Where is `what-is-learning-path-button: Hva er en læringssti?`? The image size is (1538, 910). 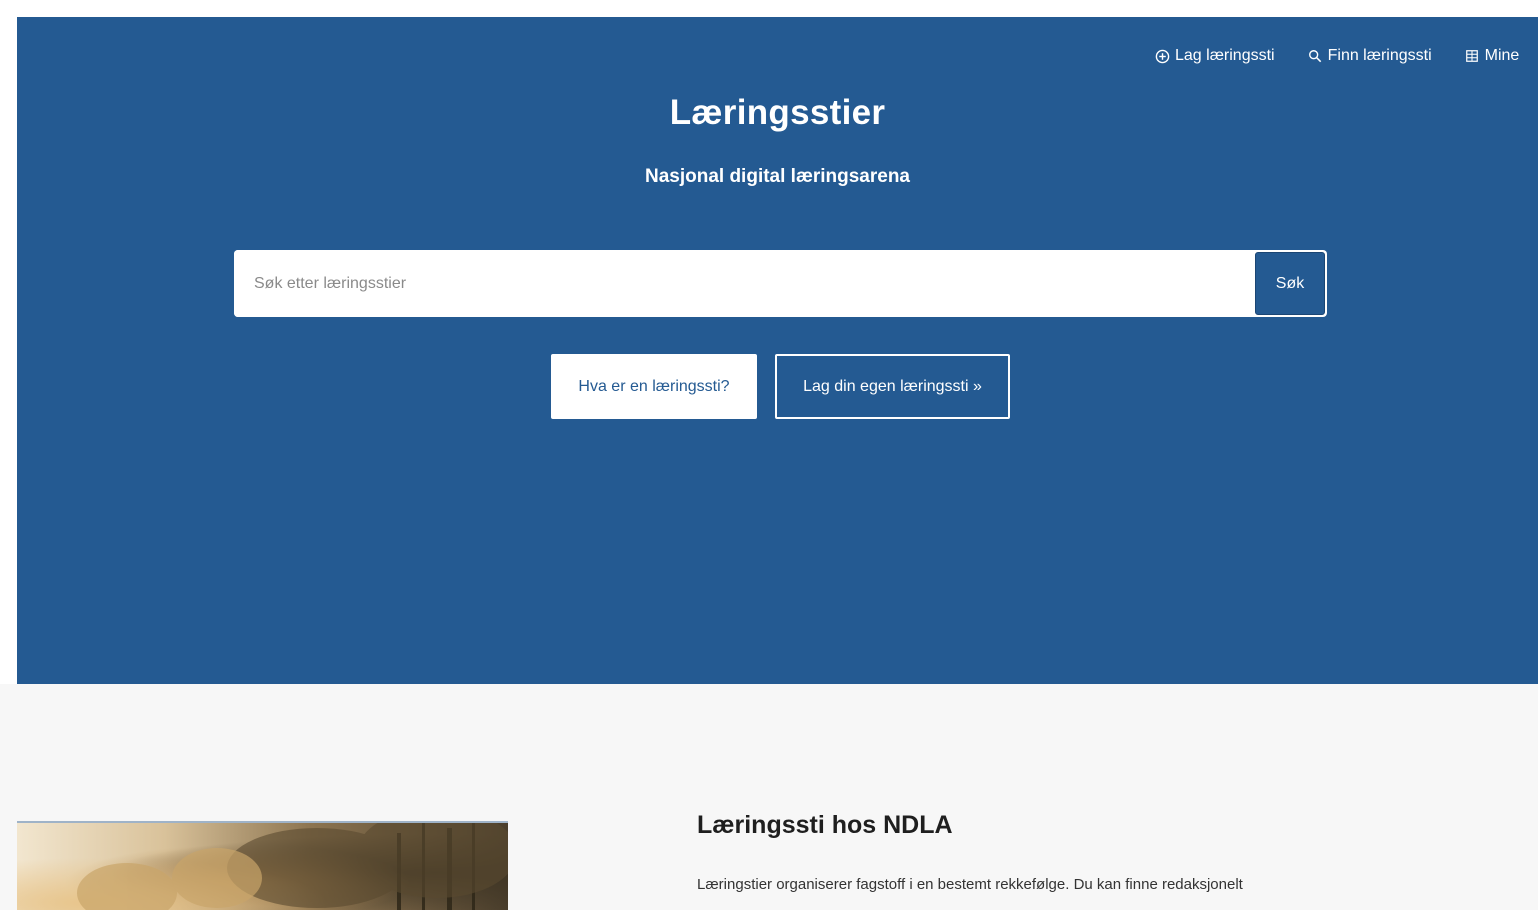
what-is-learning-path-button: Hva er en læringssti? is located at coordinates (654, 386).